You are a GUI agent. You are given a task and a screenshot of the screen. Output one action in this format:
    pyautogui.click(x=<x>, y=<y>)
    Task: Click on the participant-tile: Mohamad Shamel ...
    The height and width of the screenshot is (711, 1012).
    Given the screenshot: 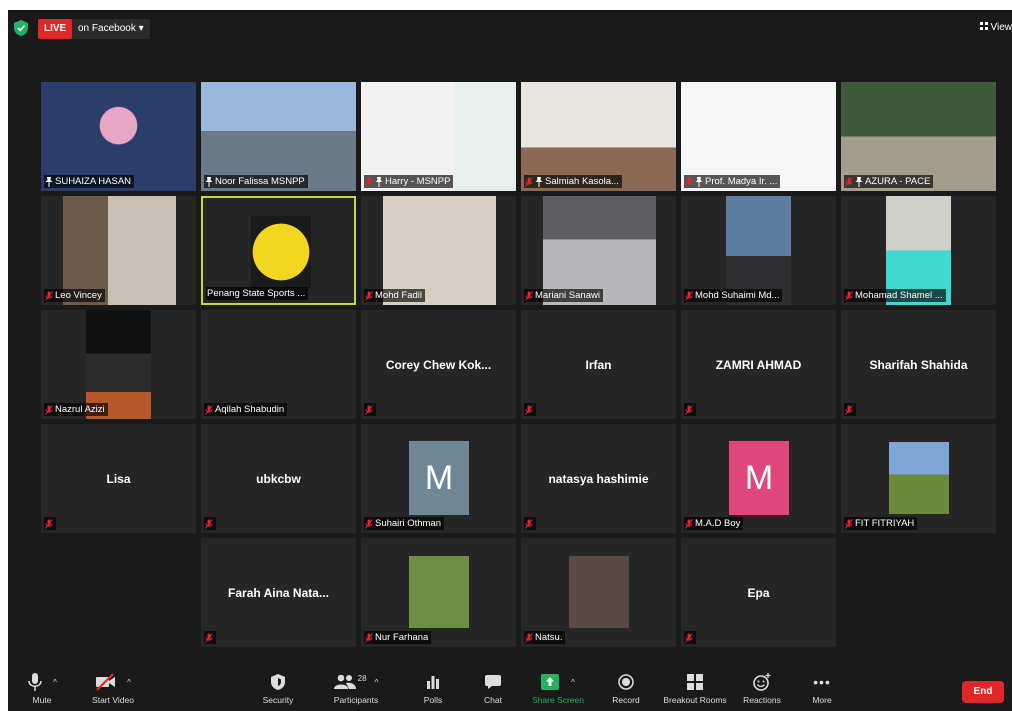 What is the action you would take?
    pyautogui.click(x=918, y=250)
    